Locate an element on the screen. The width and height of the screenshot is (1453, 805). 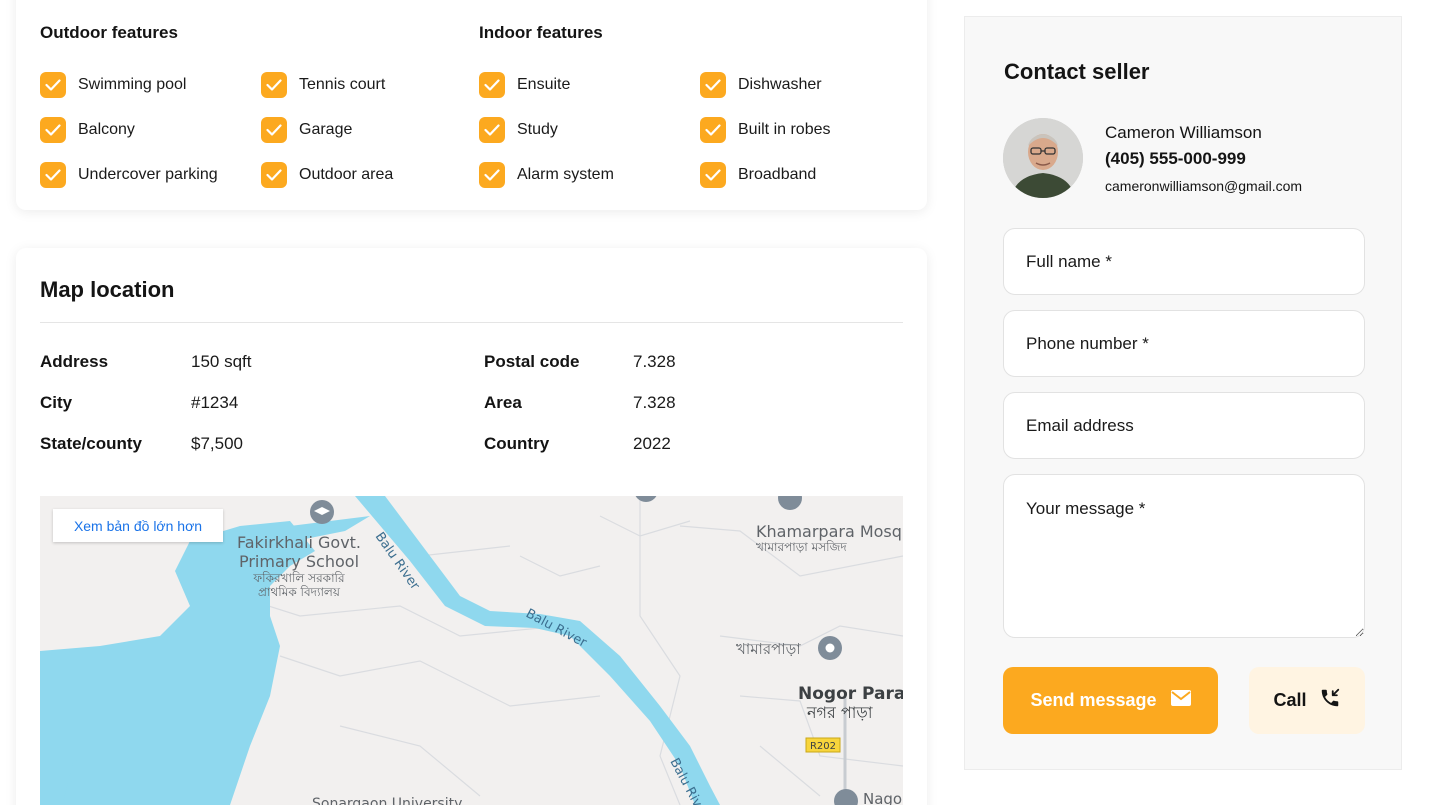
feature-item: Garage is located at coordinates (306, 130).